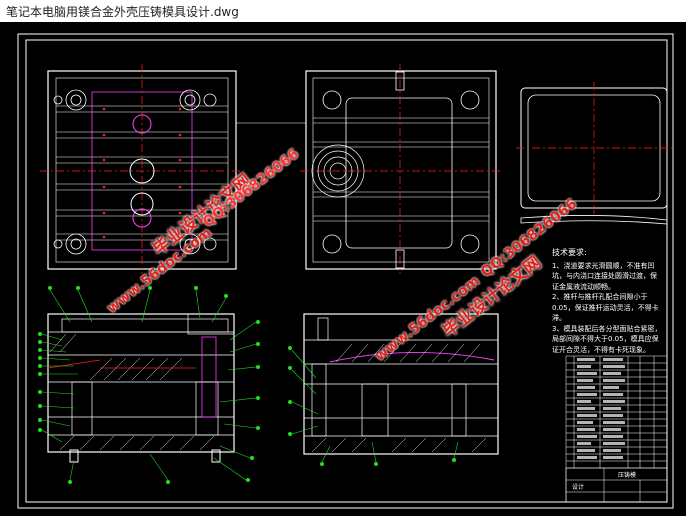 Image resolution: width=686 pixels, height=520 pixels. What do you see at coordinates (594, 153) in the screenshot?
I see `housing-part-view` at bounding box center [594, 153].